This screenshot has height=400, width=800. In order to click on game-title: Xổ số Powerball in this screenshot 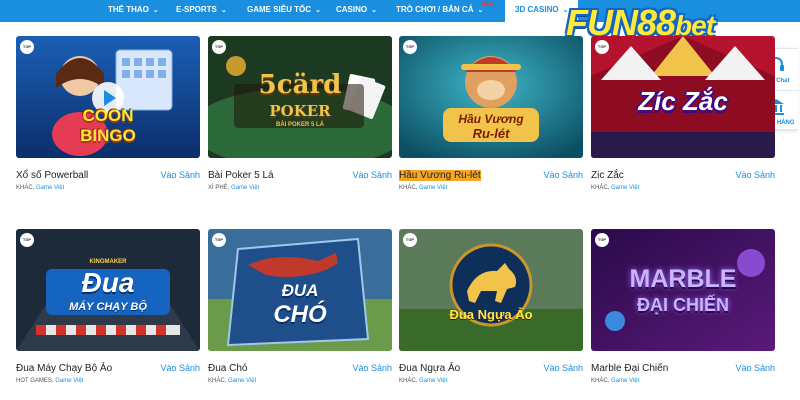, I will do `click(52, 175)`.